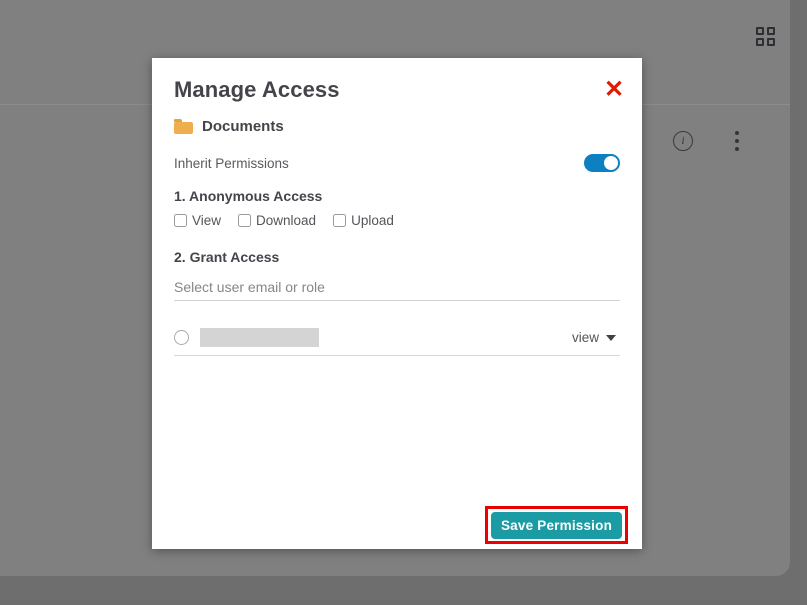 The width and height of the screenshot is (807, 605). What do you see at coordinates (397, 163) in the screenshot?
I see `inherit-permissions-row: Inherit Permissions` at bounding box center [397, 163].